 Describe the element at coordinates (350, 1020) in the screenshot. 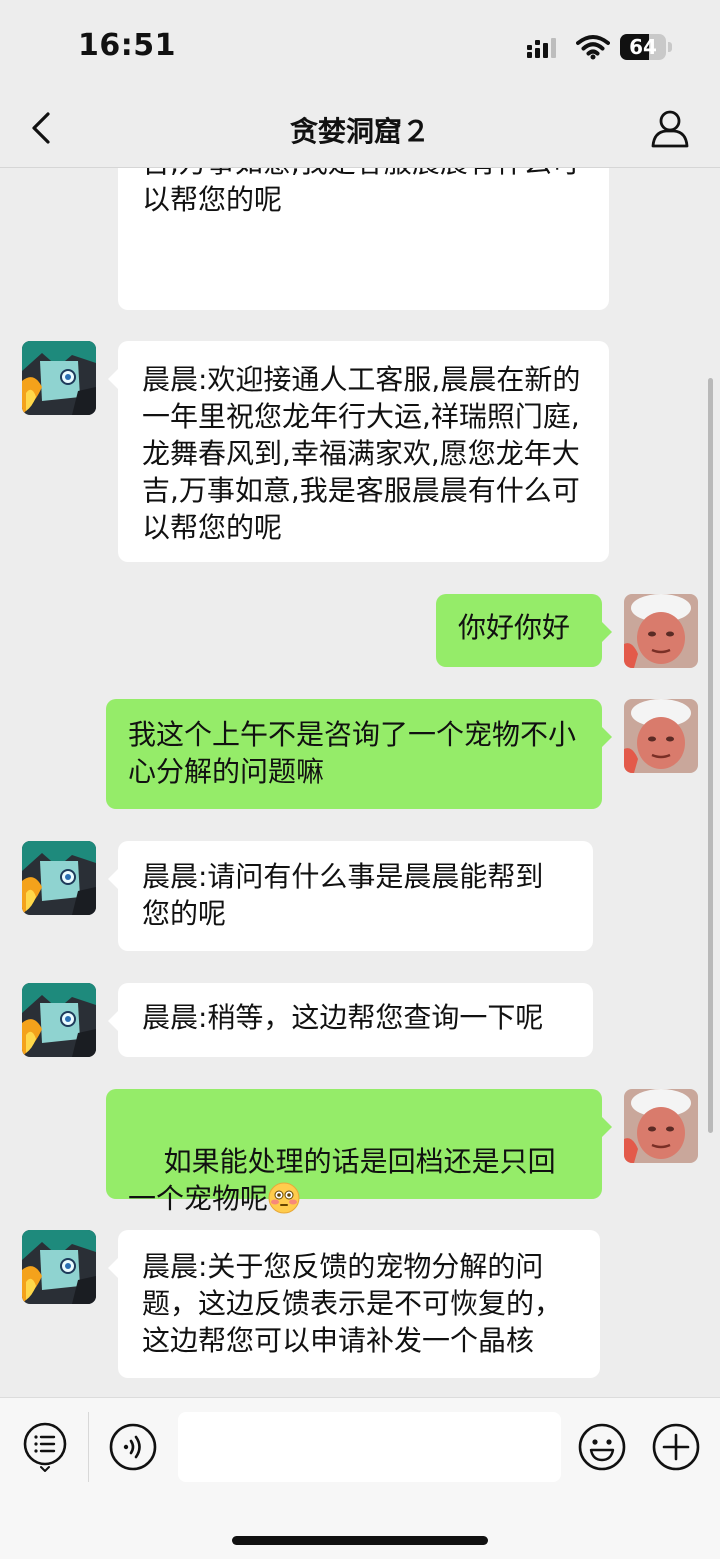

I see `message-bubble-incoming: 晨晨:稍等，这边帮您查询一下呢` at that location.